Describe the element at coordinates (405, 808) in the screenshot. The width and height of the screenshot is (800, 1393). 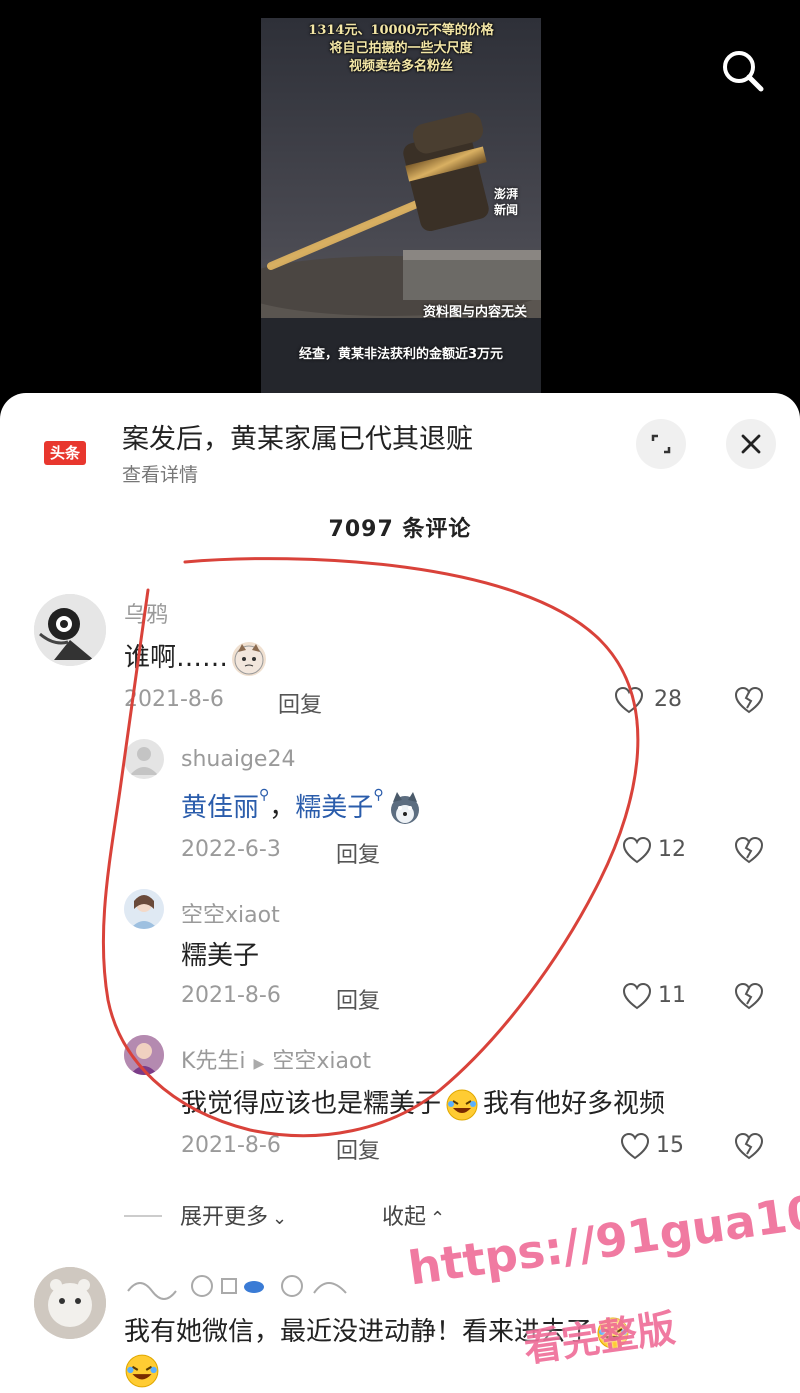
I see `husky-emoji-icon` at that location.